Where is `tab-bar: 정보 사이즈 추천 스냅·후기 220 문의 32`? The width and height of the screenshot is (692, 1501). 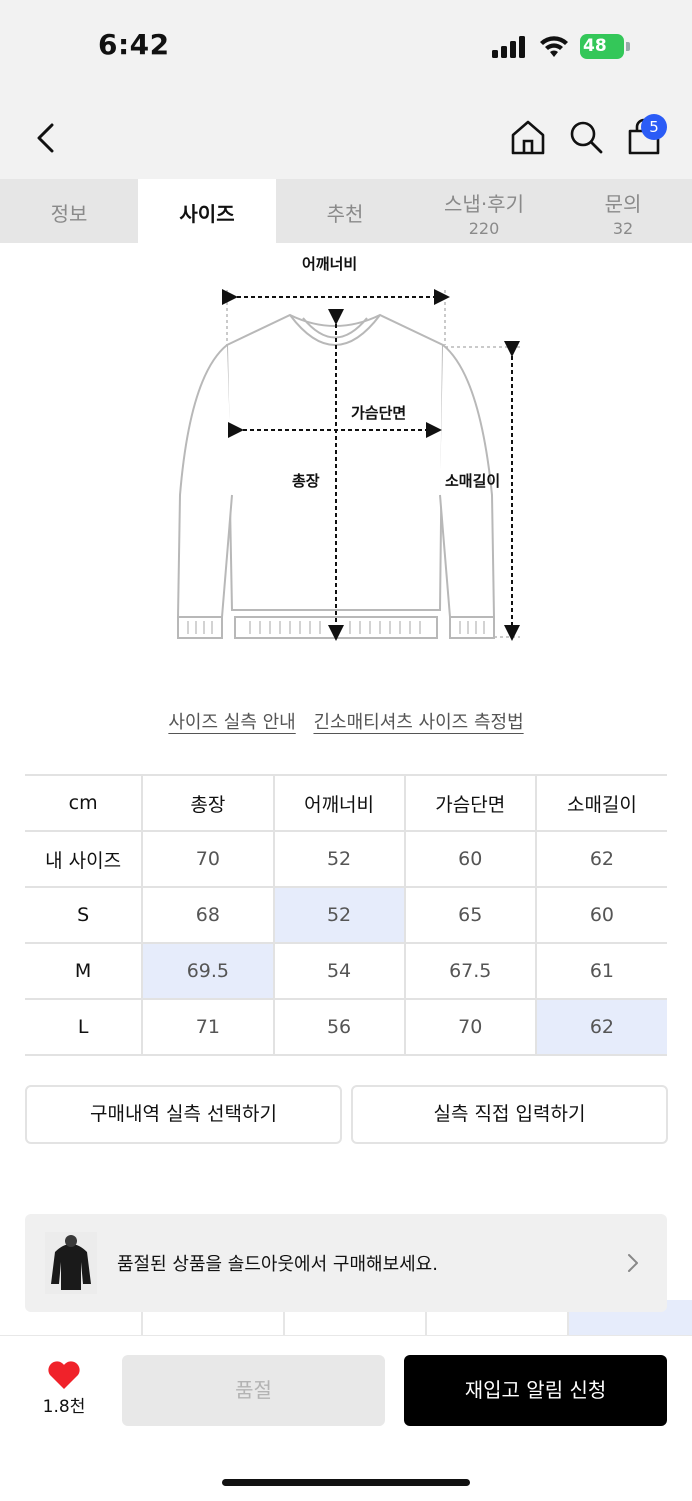
tab-bar: 정보 사이즈 추천 스냅·후기 220 문의 32 is located at coordinates (346, 211).